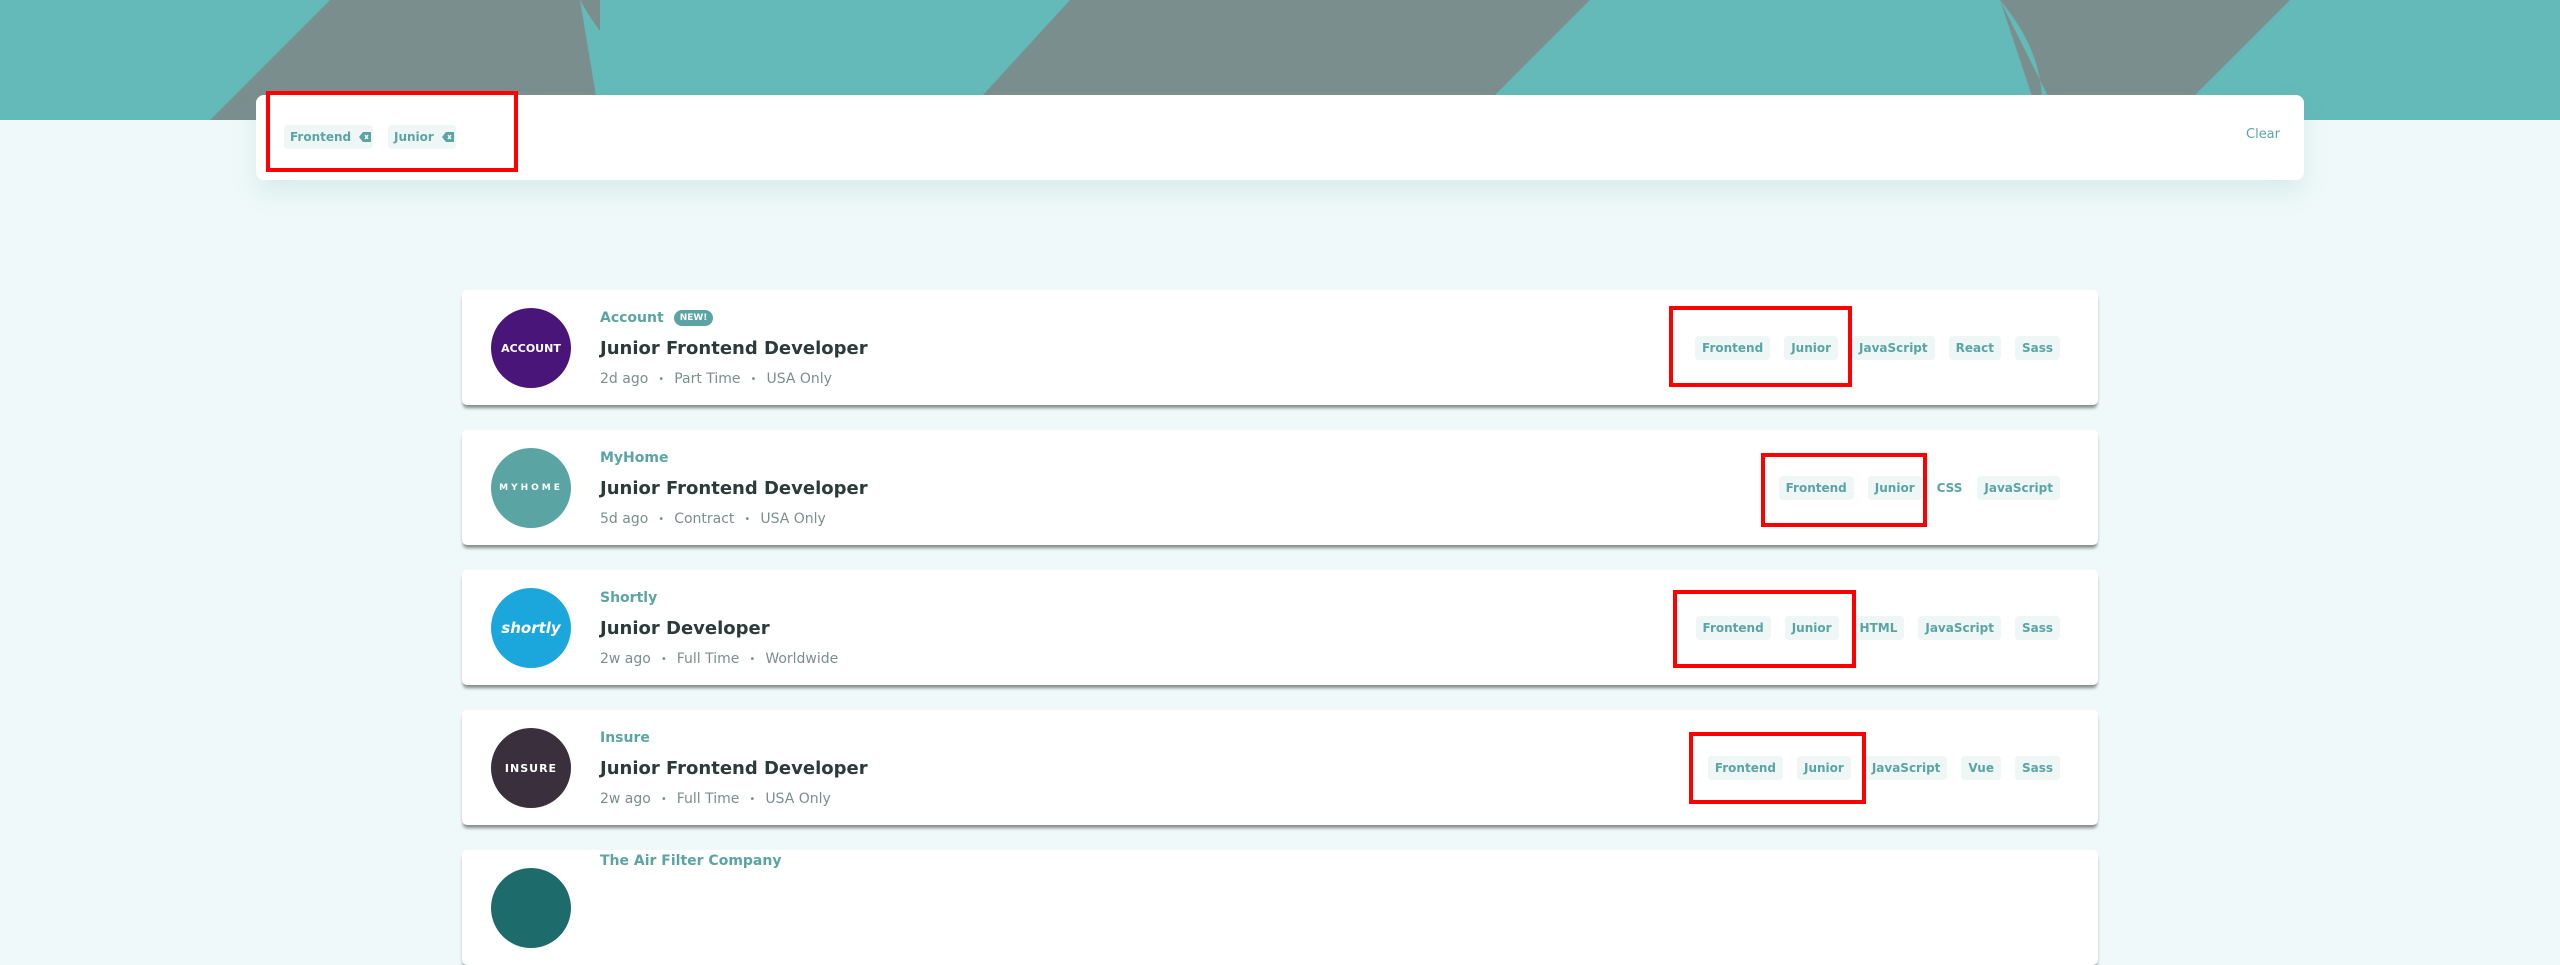  I want to click on logo-text: INSURE, so click(531, 768).